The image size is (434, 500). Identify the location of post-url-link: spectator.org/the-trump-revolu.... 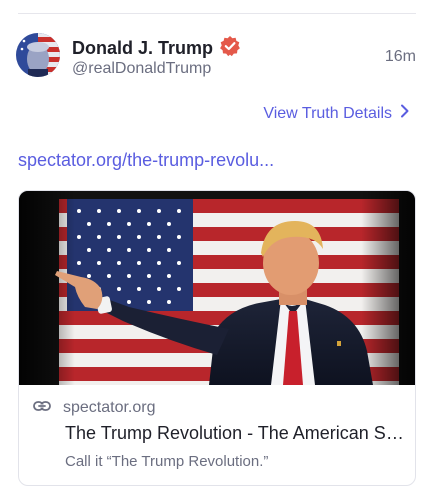
(146, 160).